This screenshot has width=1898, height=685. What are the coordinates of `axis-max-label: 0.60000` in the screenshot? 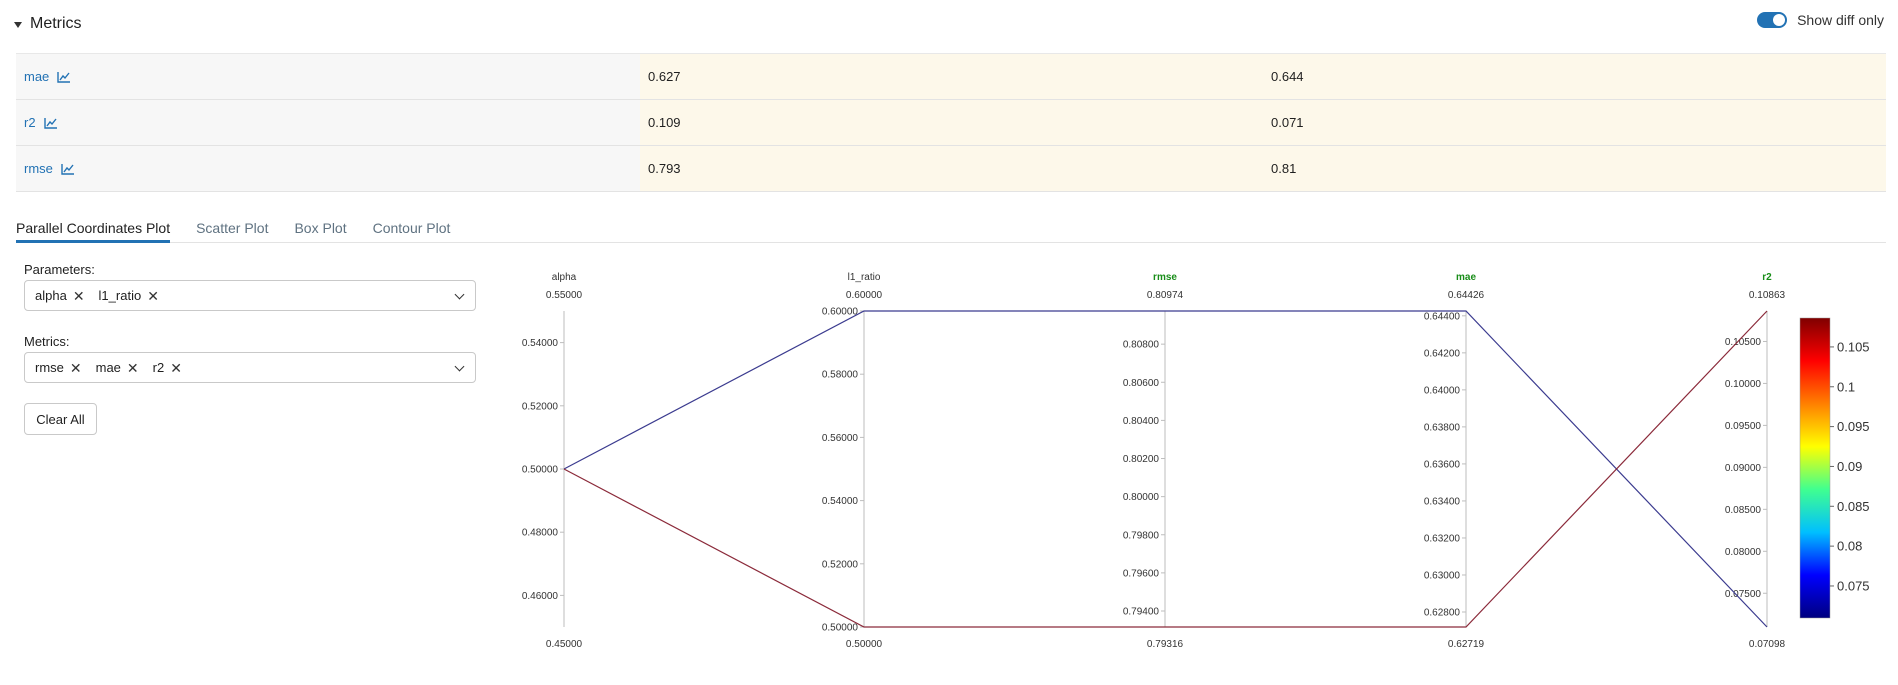 It's located at (864, 295).